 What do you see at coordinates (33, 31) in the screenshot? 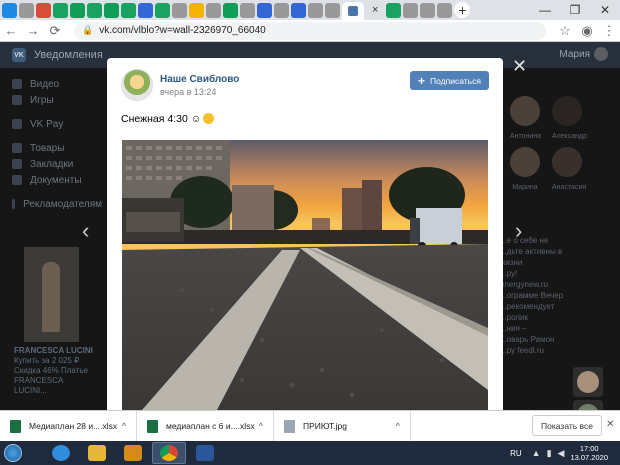
I see `forward-icon: →` at bounding box center [33, 31].